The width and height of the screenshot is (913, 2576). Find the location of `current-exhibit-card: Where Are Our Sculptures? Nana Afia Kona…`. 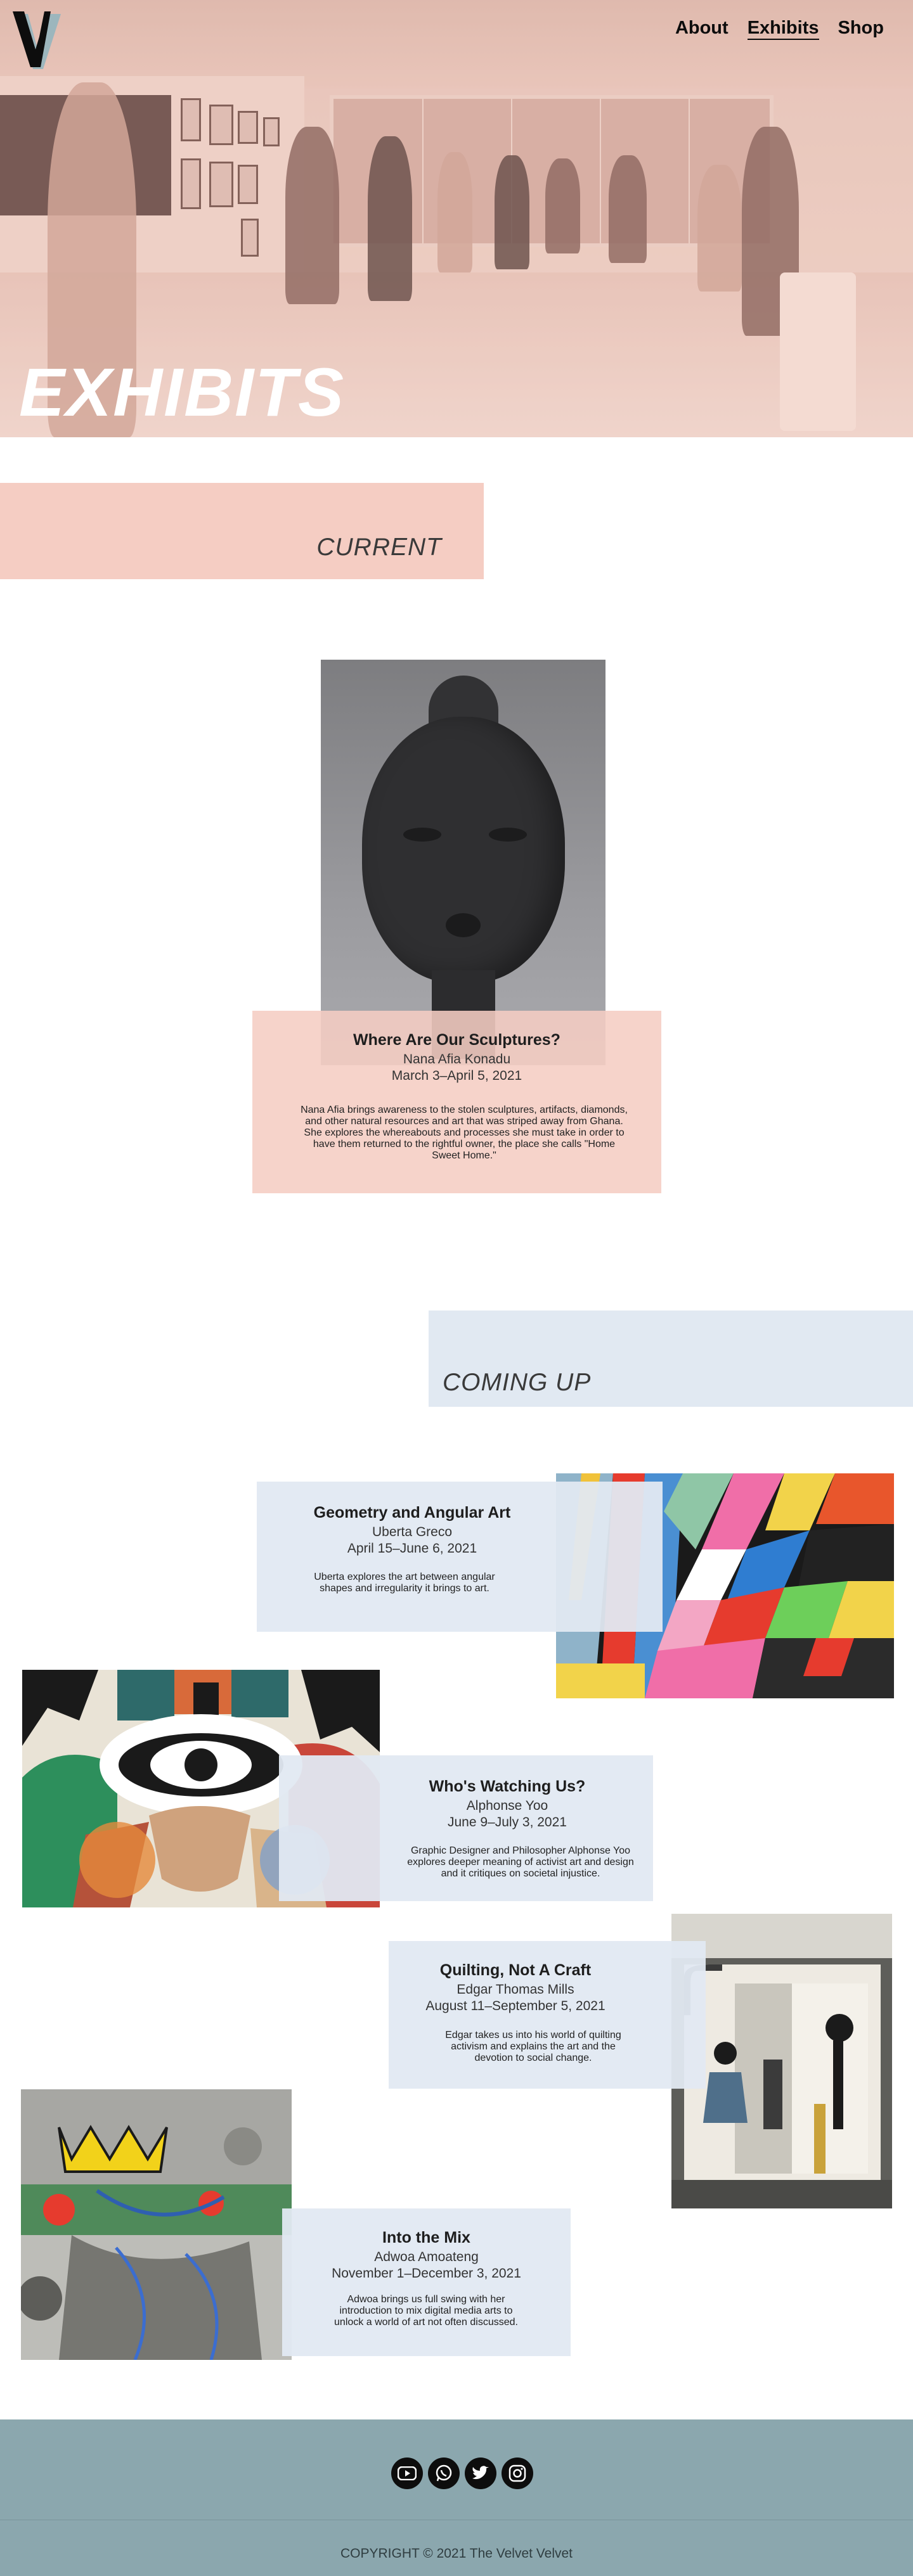

current-exhibit-card: Where Are Our Sculptures? Nana Afia Kona… is located at coordinates (456, 1102).